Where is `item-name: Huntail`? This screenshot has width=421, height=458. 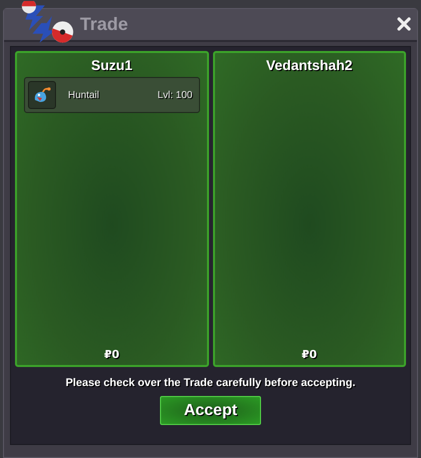 item-name: Huntail is located at coordinates (84, 95).